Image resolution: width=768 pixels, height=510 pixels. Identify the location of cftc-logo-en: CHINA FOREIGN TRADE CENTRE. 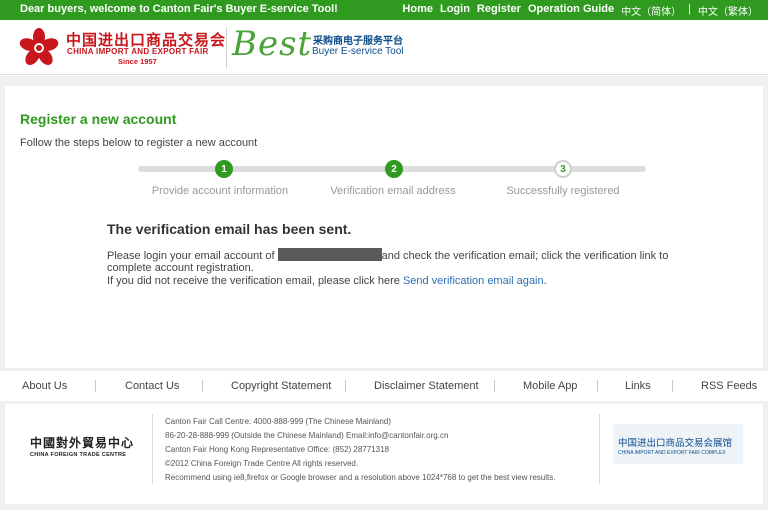
(78, 455).